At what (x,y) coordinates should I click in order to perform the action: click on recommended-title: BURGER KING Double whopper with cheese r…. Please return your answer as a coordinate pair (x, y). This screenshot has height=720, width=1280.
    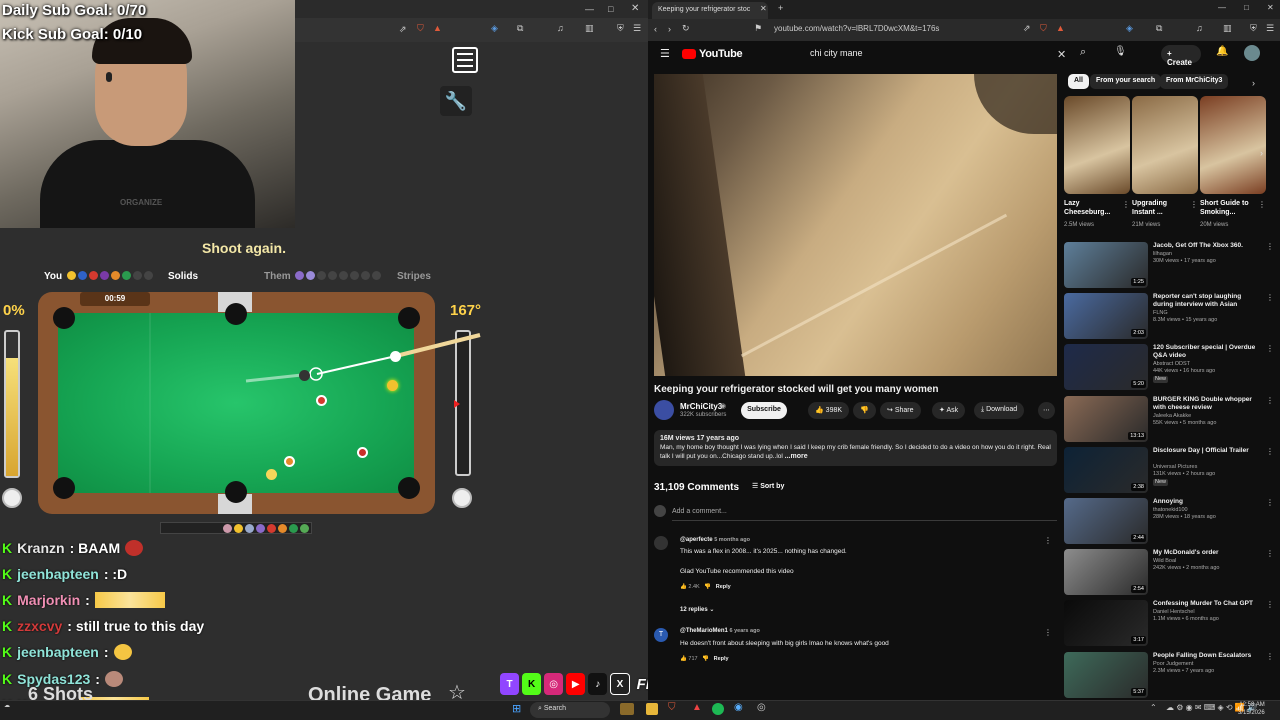
    Looking at the image, I should click on (1207, 404).